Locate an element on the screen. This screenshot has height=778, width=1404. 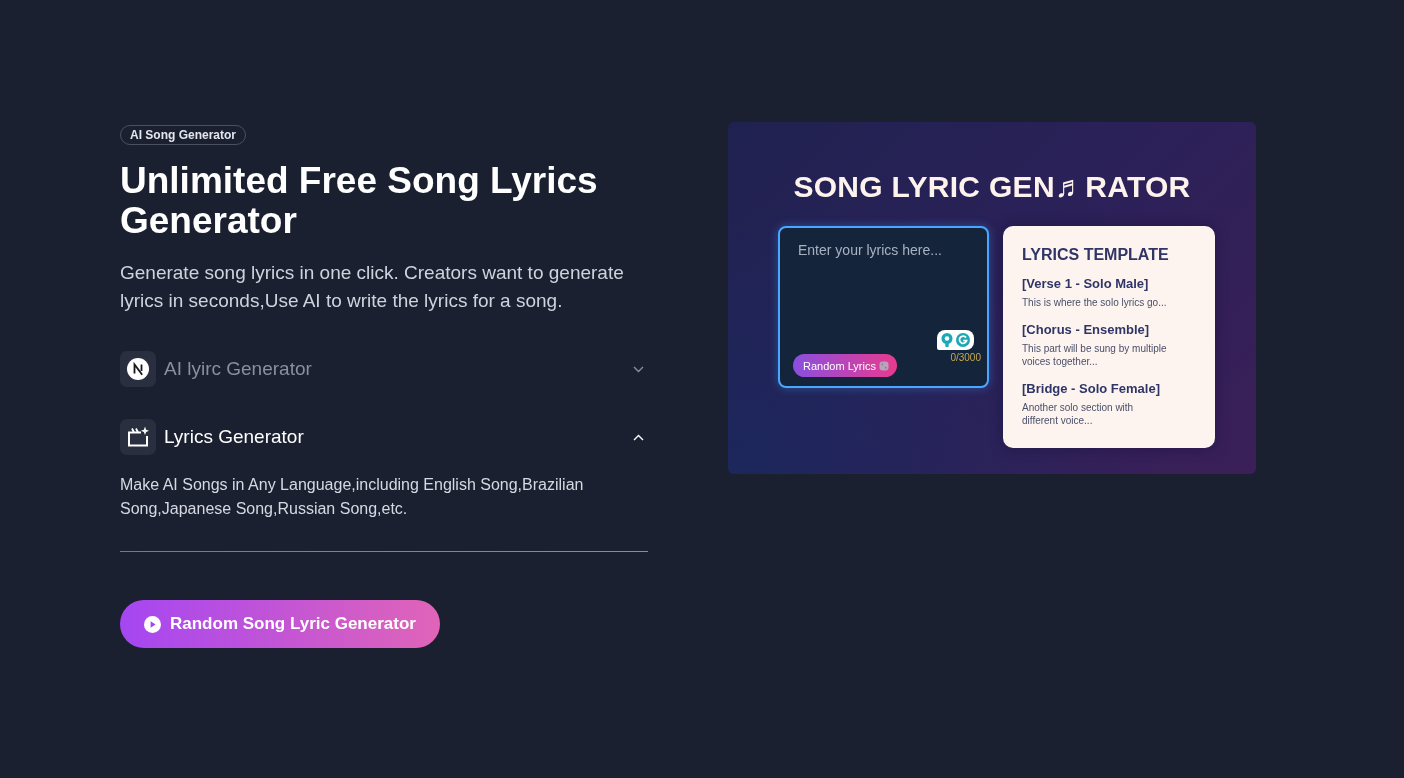
clapperboard-sparkle-icon is located at coordinates (138, 437).